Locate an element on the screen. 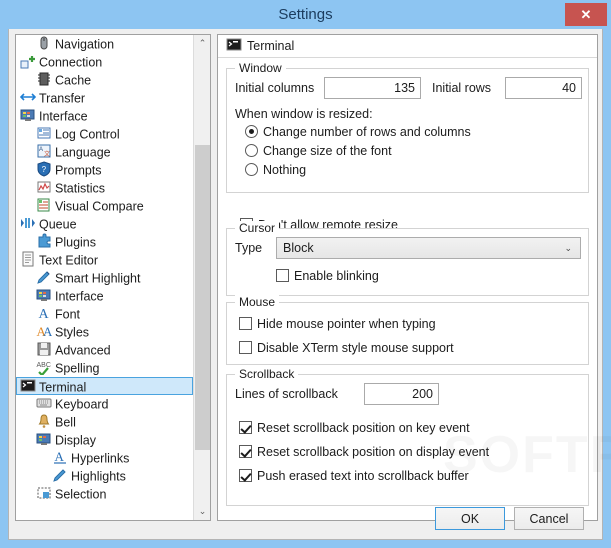  sidebar-item-log-control: Log Control is located at coordinates (105, 134).